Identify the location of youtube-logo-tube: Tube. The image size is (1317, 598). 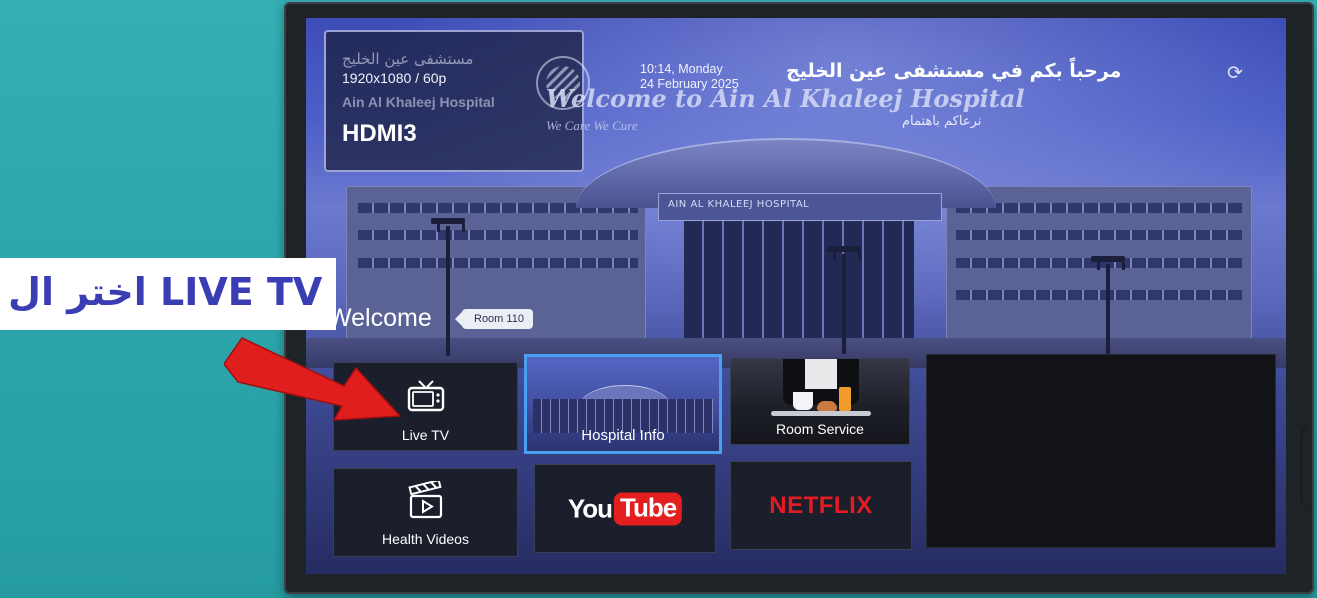
(648, 508).